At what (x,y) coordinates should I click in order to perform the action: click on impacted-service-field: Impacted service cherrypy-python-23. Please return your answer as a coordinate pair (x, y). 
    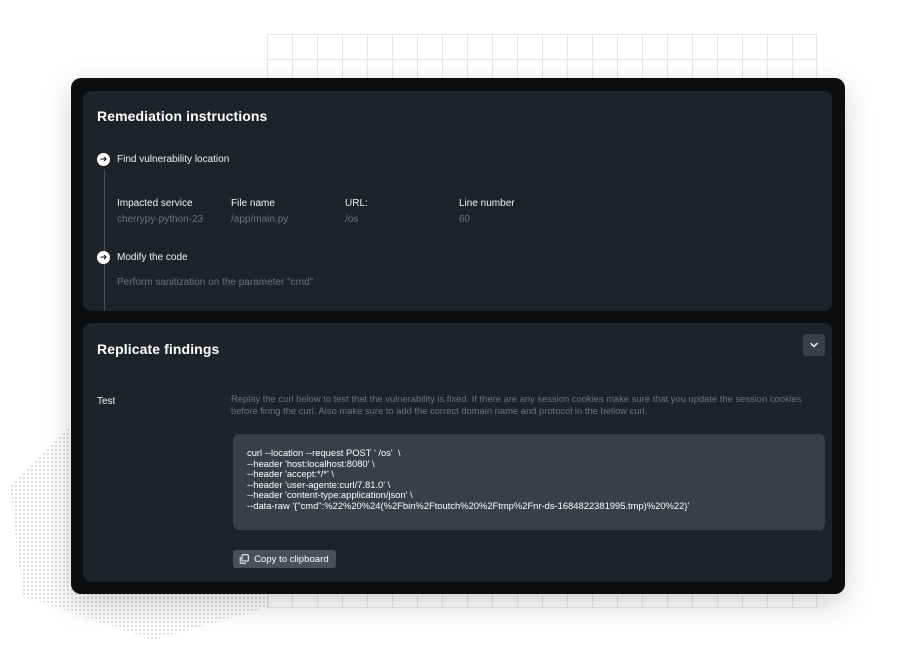
    Looking at the image, I should click on (160, 211).